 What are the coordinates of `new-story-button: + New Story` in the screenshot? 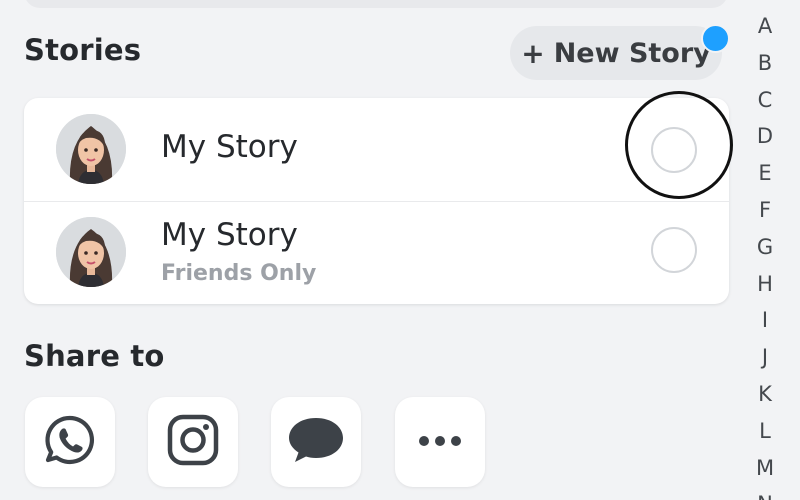 It's located at (616, 53).